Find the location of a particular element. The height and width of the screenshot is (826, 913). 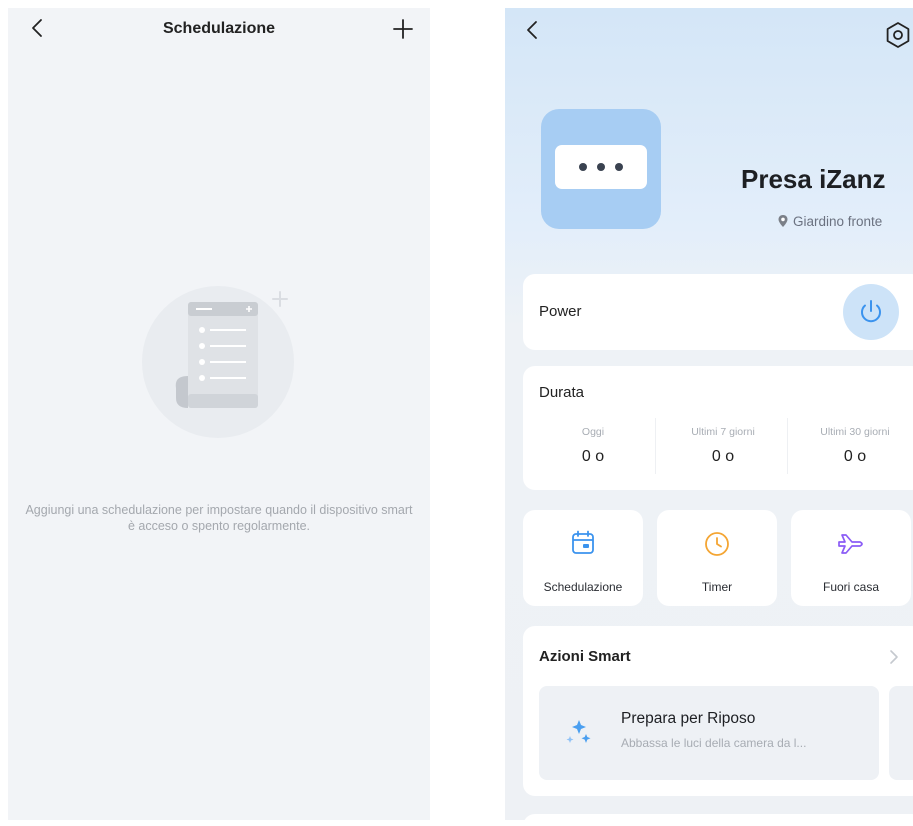

device-location: Giardino fronte is located at coordinates (829, 221).